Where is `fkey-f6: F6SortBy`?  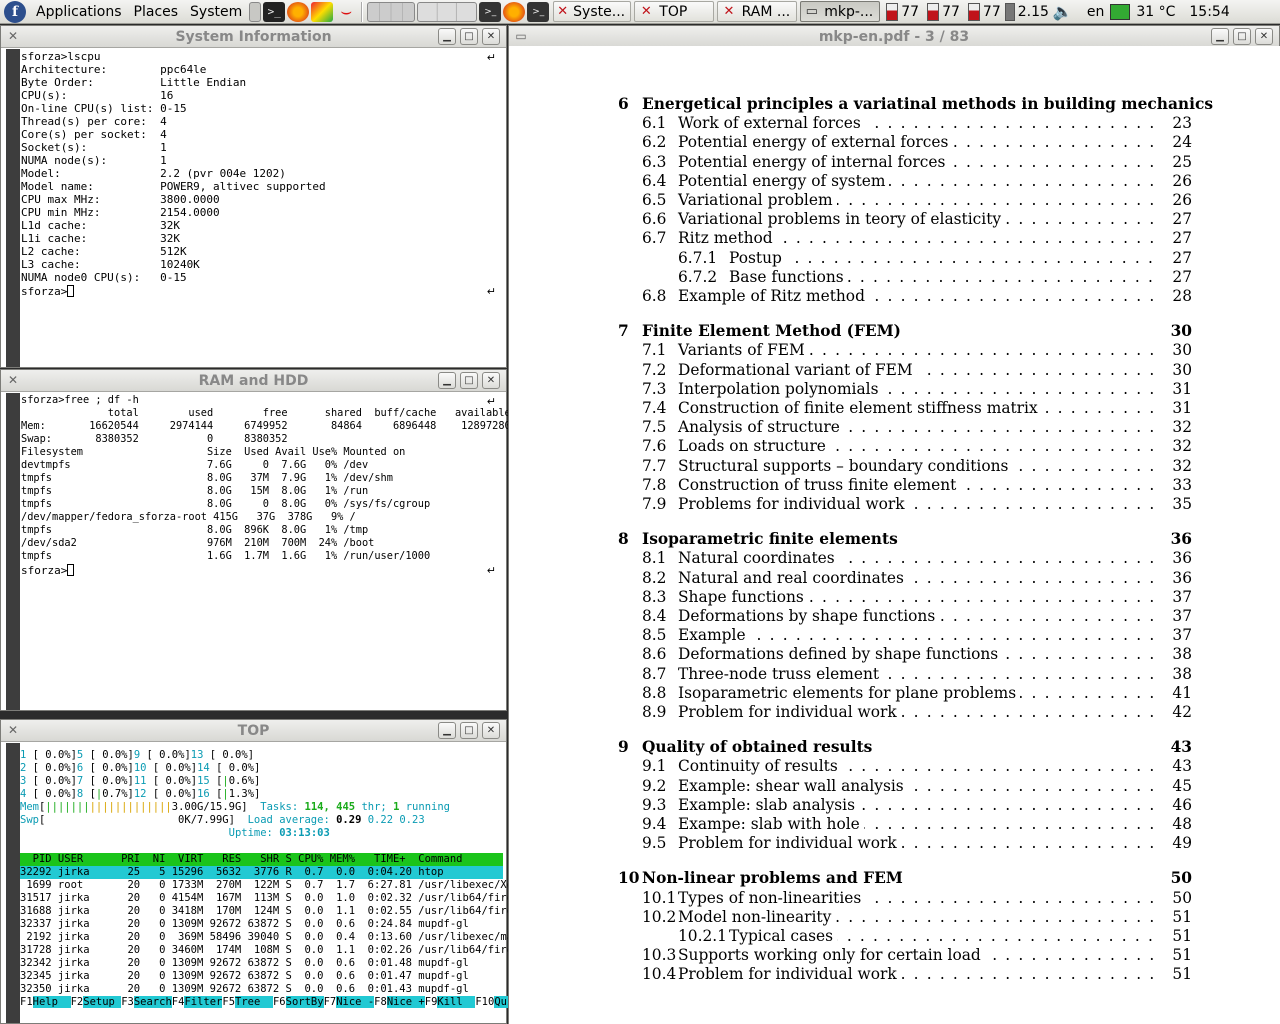
fkey-f6: F6SortBy is located at coordinates (298, 1002).